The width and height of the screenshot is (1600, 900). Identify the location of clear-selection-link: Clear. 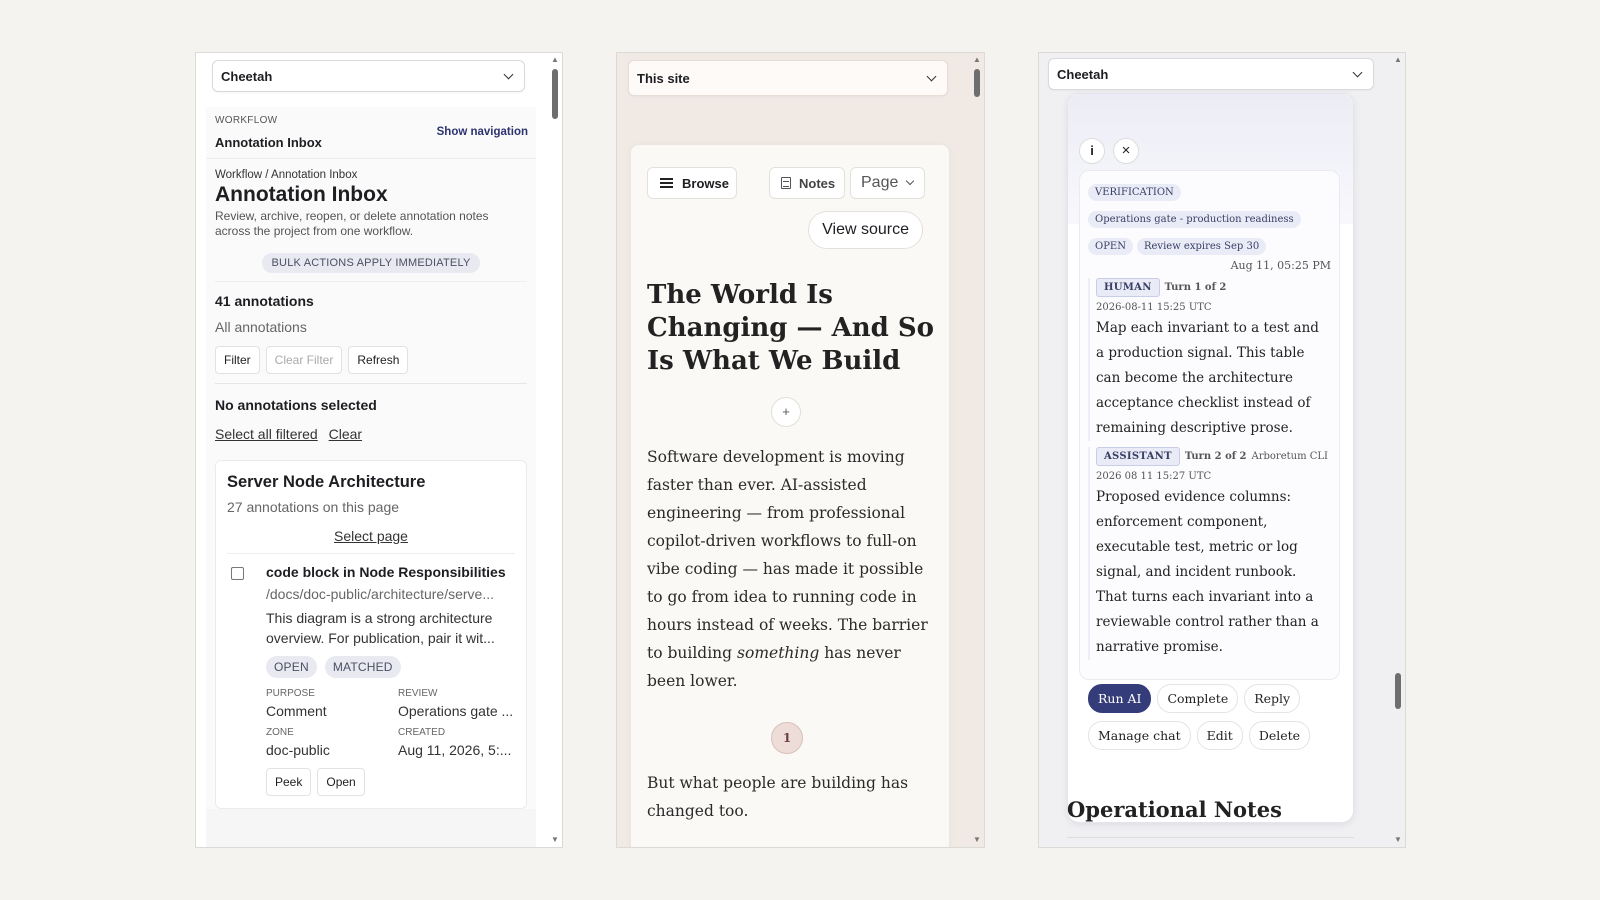
(345, 434).